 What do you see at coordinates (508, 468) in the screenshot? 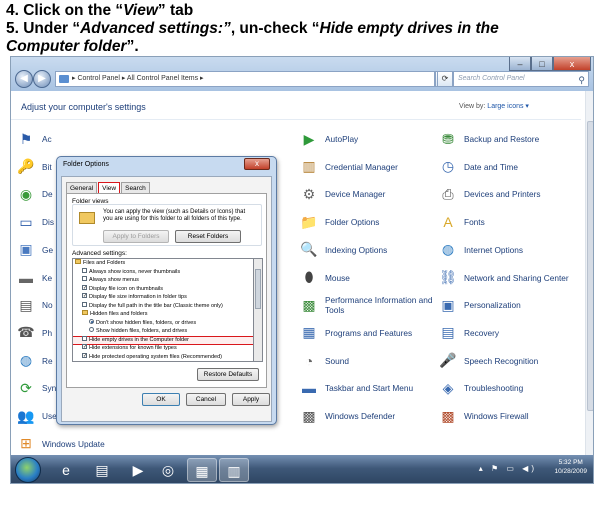
I see `tray-icons: ▴ ⚑ ▭ ◀)` at bounding box center [508, 468].